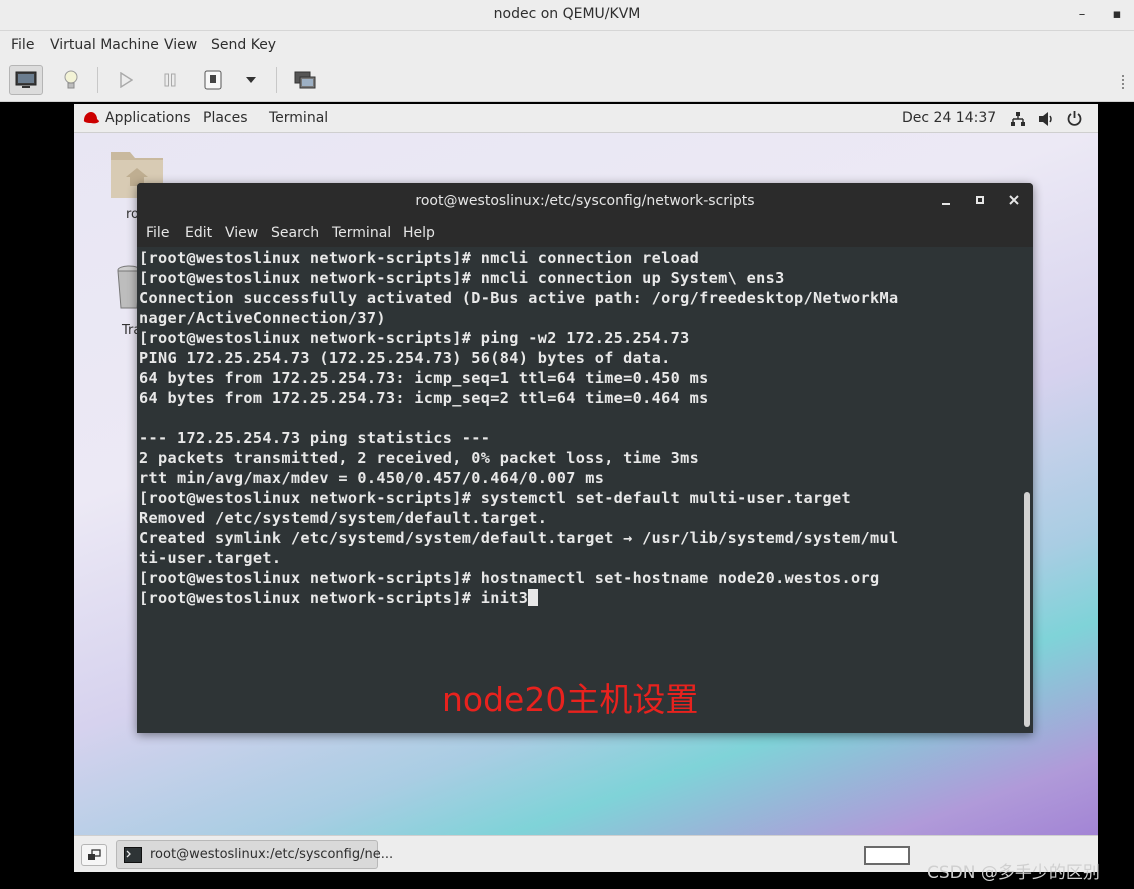 This screenshot has height=889, width=1134. I want to click on fullscreen-button, so click(305, 80).